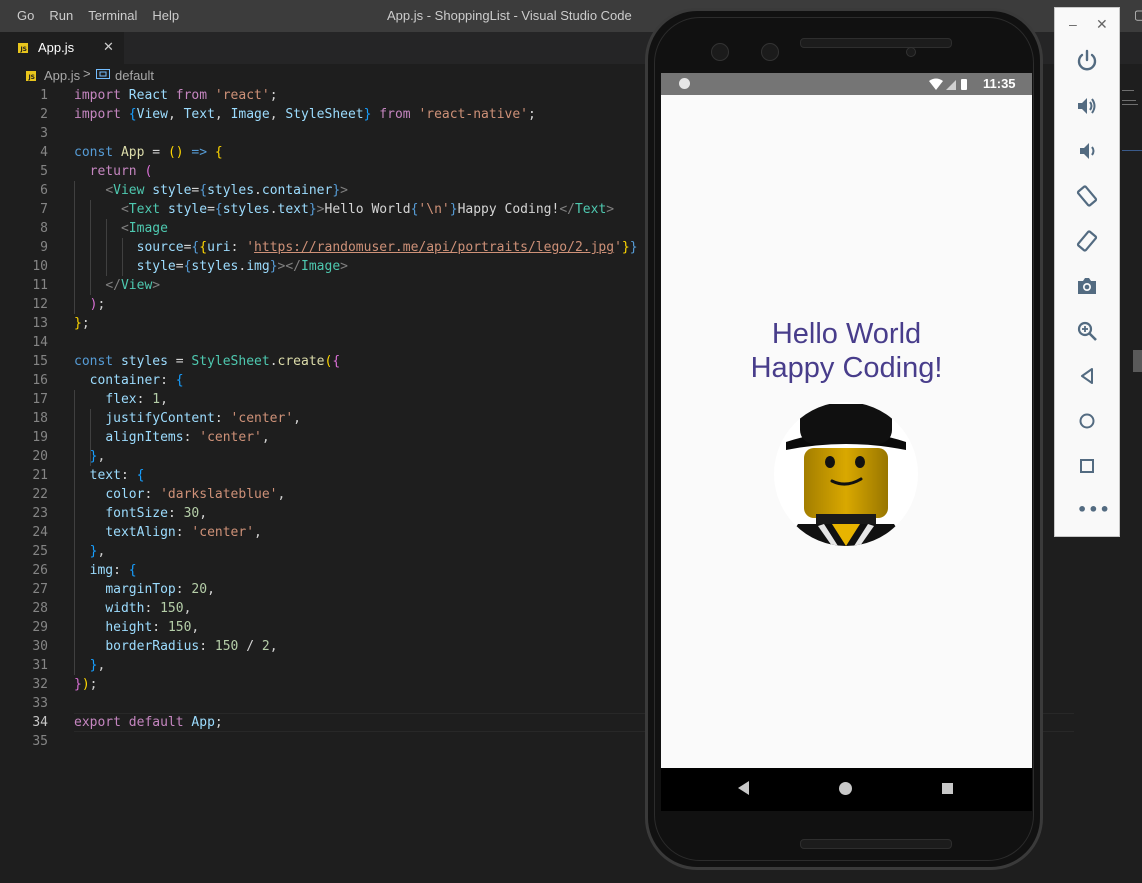  I want to click on menu-go: Go, so click(25, 15).